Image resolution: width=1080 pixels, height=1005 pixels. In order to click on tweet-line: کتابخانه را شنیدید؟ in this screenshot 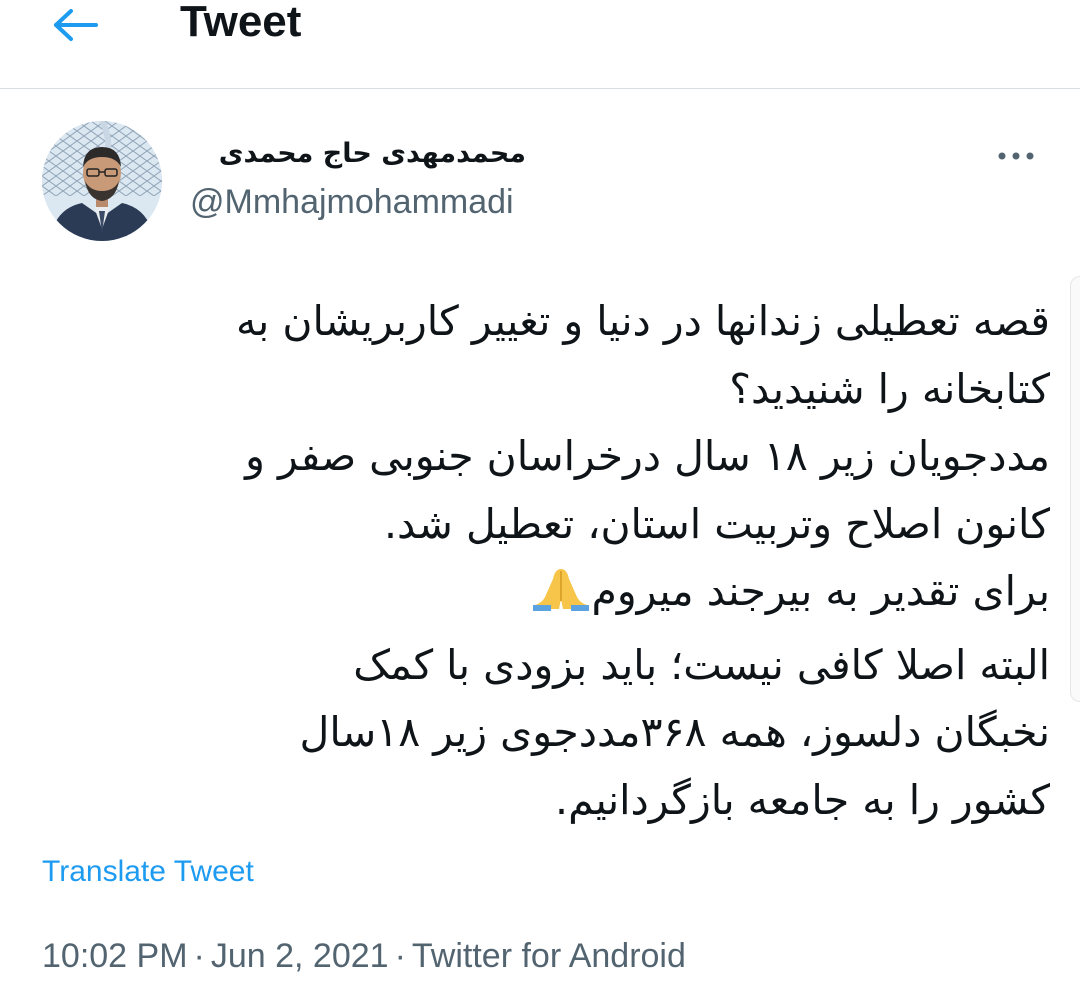, I will do `click(889, 388)`.